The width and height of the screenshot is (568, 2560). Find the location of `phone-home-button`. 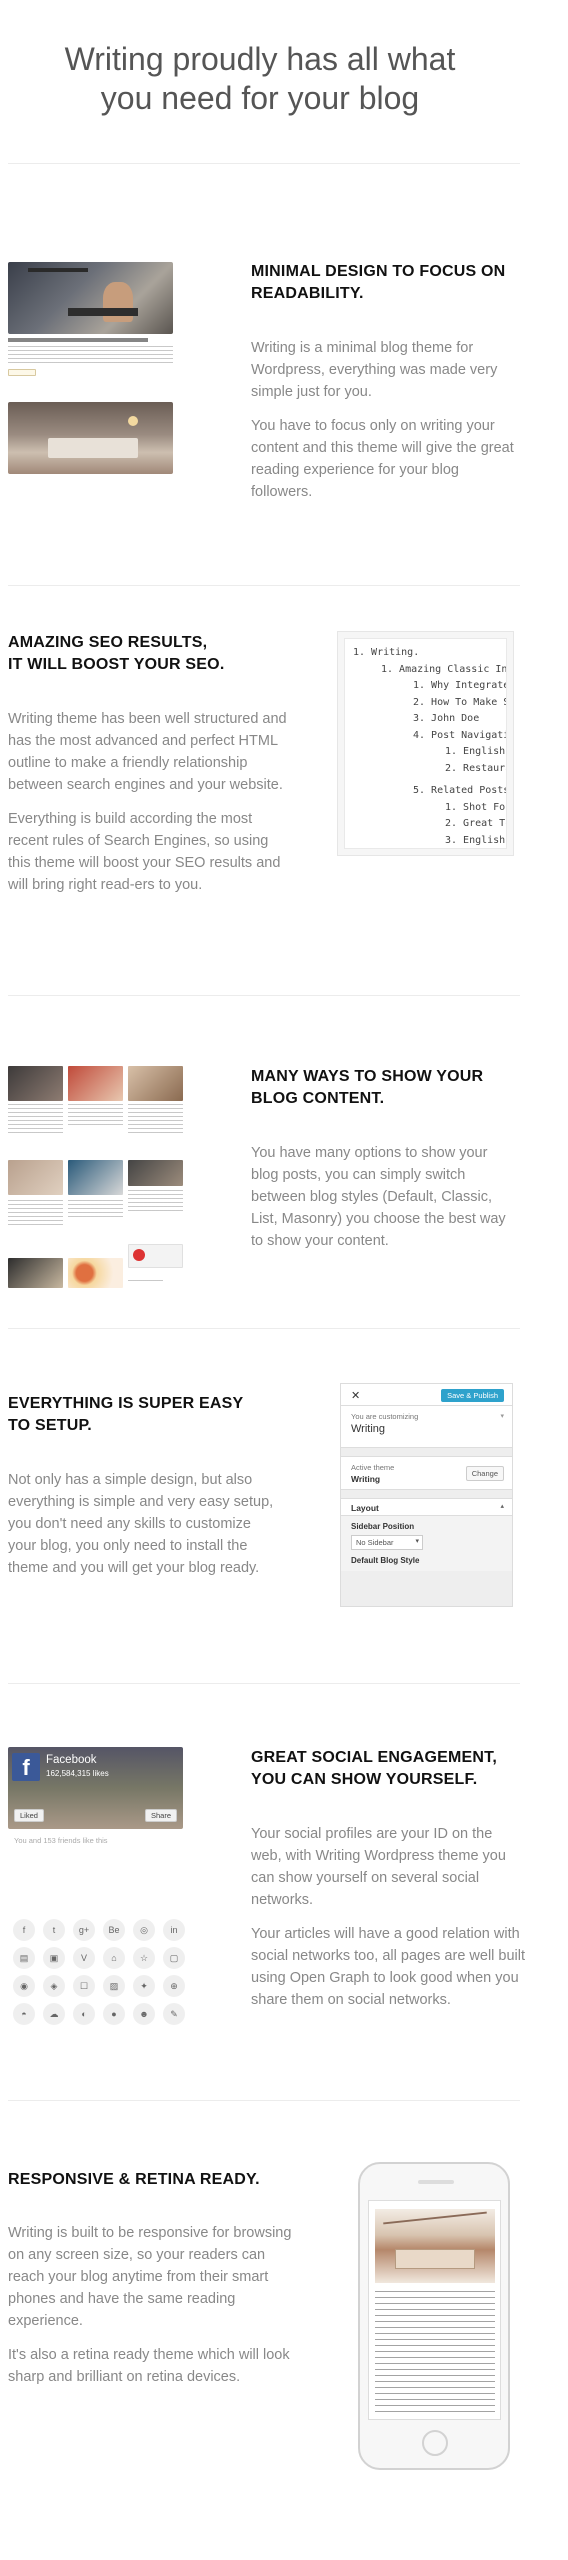

phone-home-button is located at coordinates (435, 2443).